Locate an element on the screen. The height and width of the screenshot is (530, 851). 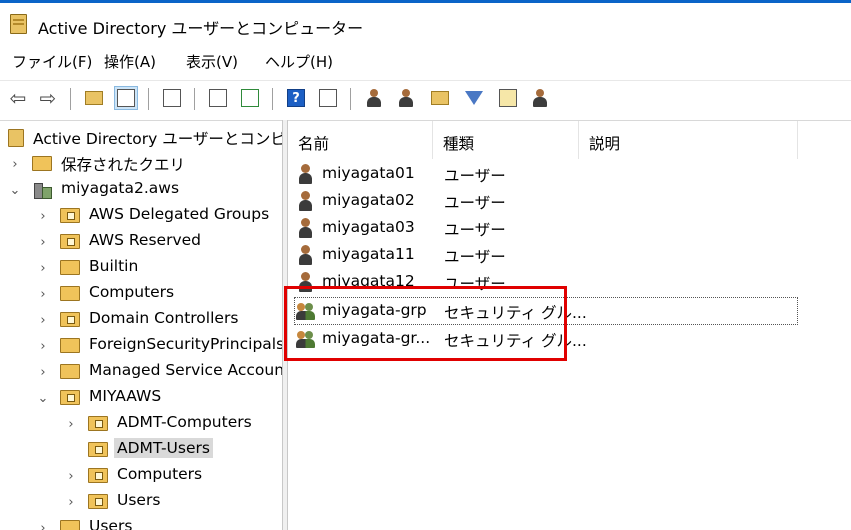
menu-view: 表示(V) is located at coordinates (212, 61).